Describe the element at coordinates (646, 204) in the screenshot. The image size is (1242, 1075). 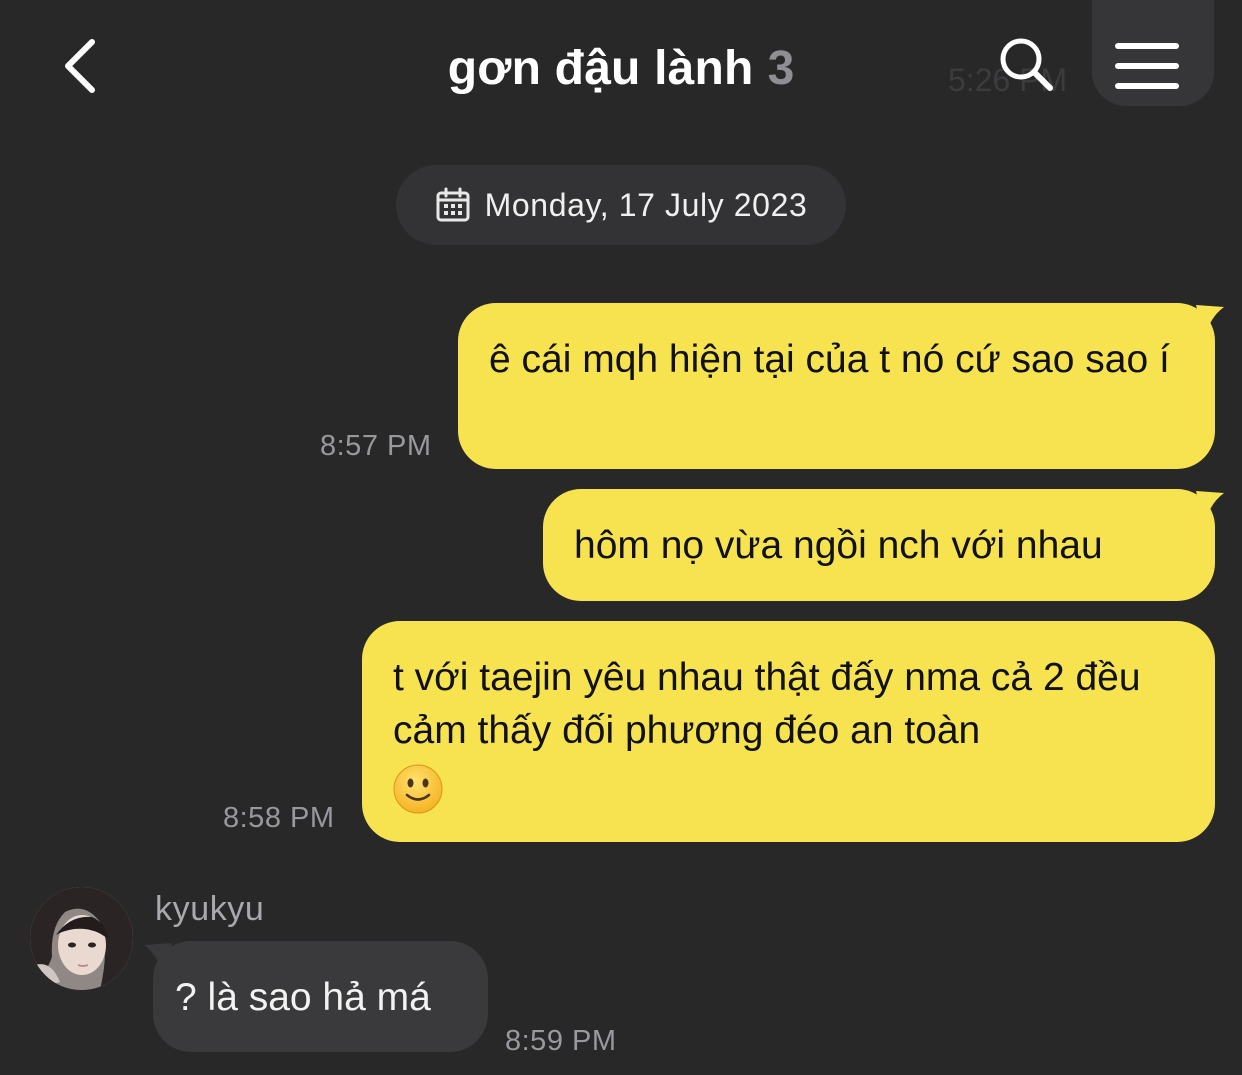
I see `date-text: Monday, 17 July 2023` at that location.